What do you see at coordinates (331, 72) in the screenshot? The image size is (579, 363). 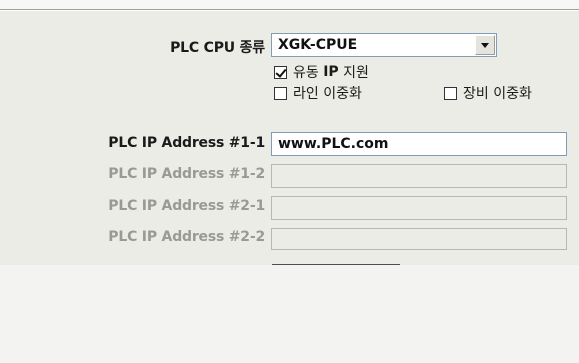 I see `floating-ip-label-bold: IP` at bounding box center [331, 72].